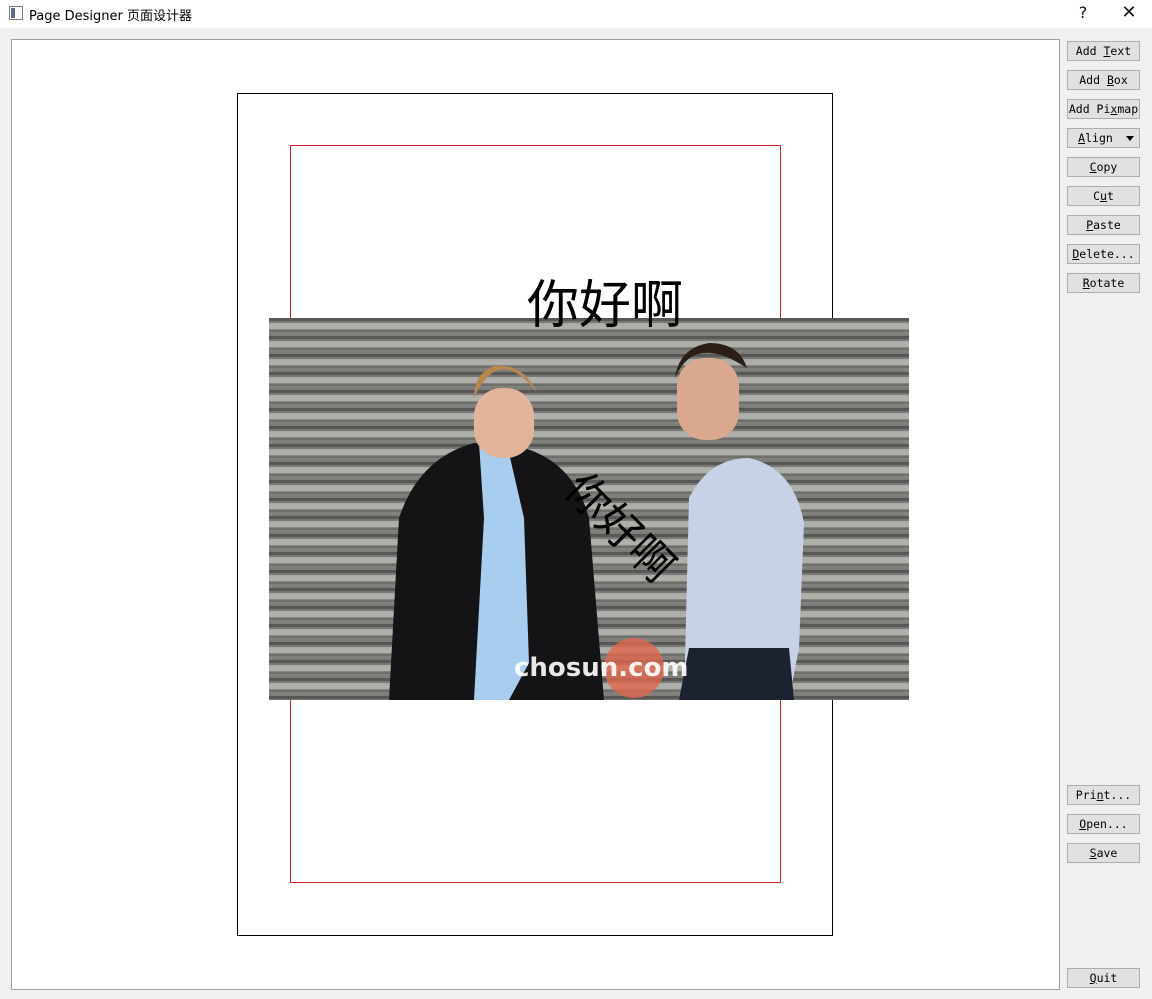 This screenshot has height=999, width=1152. Describe the element at coordinates (1120, 80) in the screenshot. I see `add-box-label-post: ox` at that location.